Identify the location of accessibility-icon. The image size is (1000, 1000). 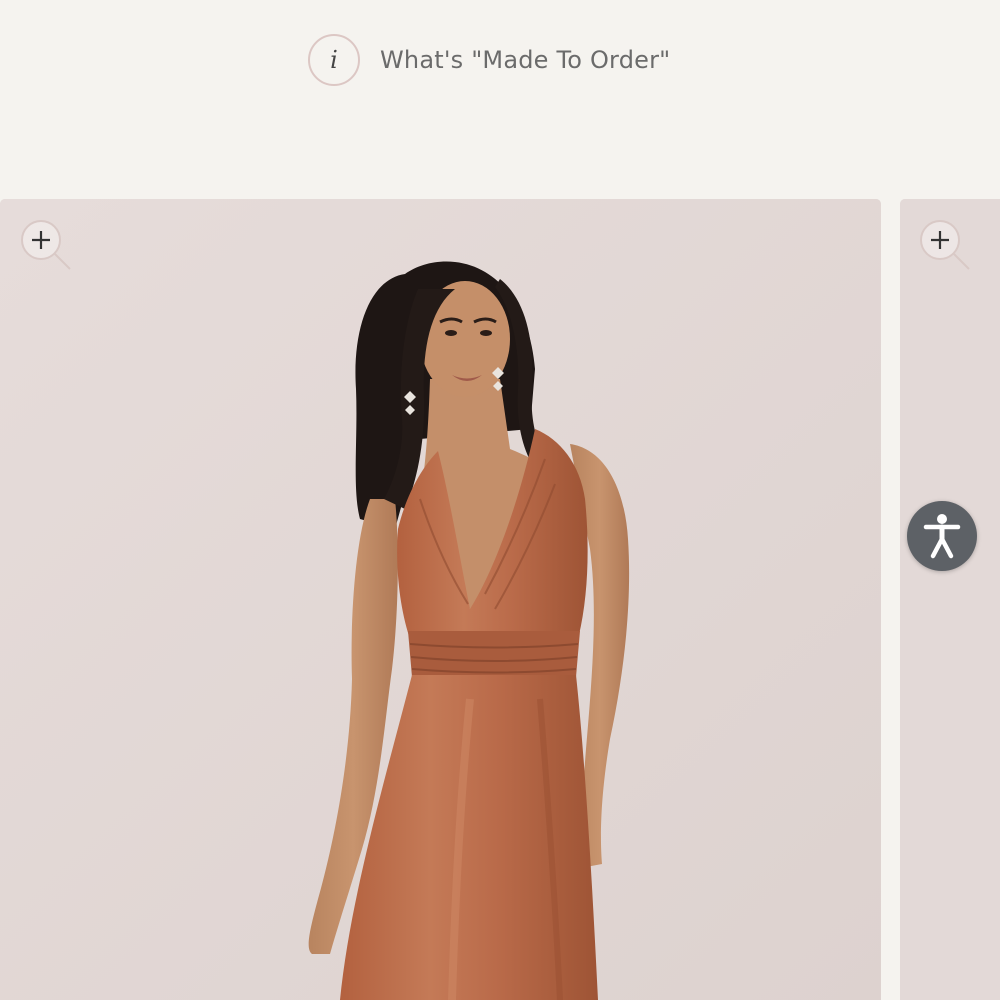
(942, 536).